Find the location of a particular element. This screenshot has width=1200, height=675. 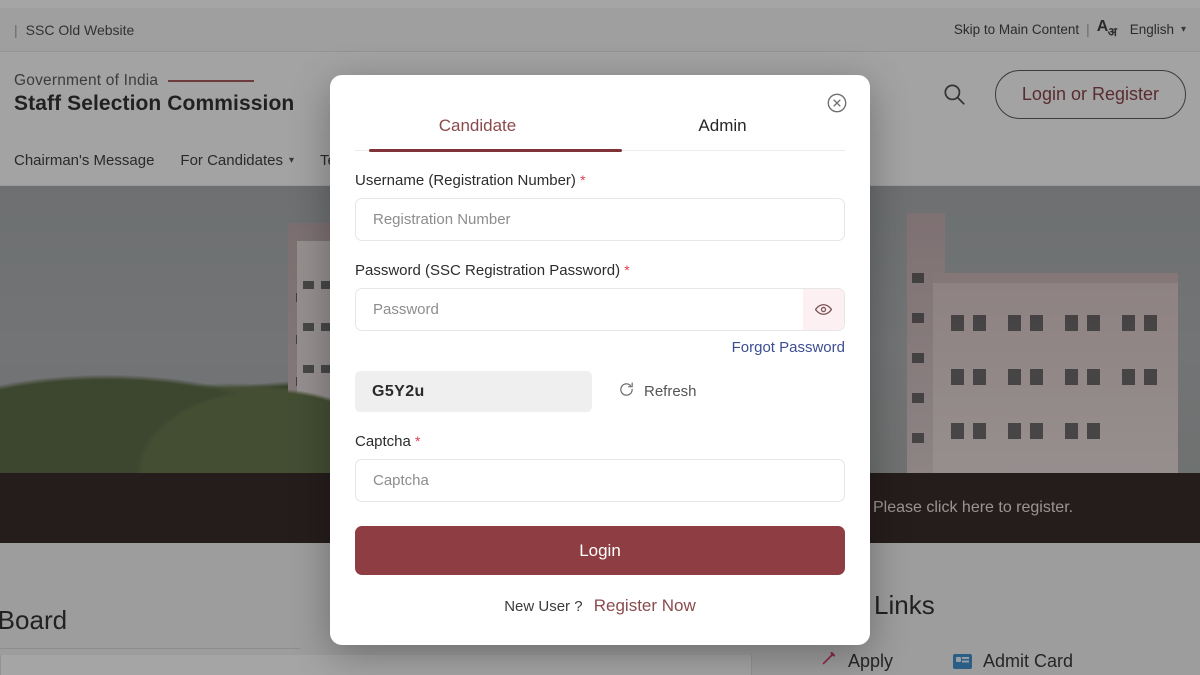

eye-icon is located at coordinates (823, 309).